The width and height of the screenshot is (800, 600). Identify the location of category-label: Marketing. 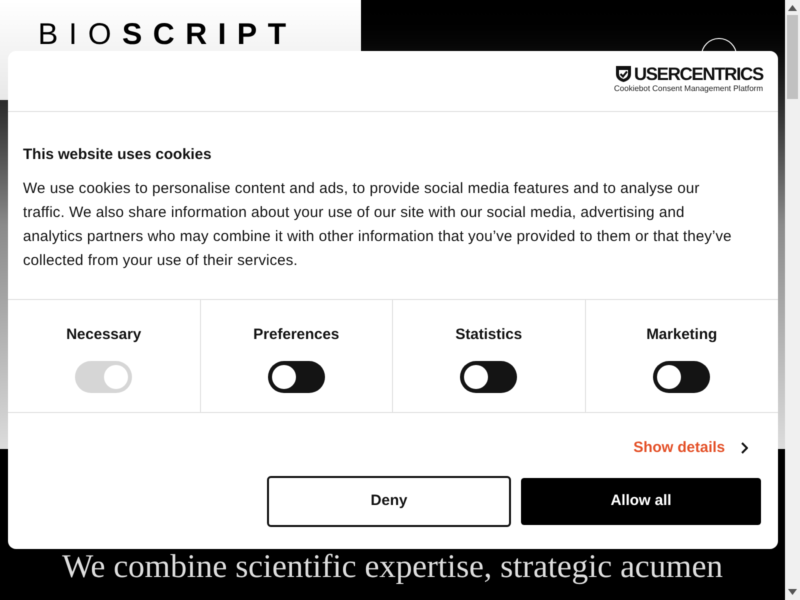
(682, 335).